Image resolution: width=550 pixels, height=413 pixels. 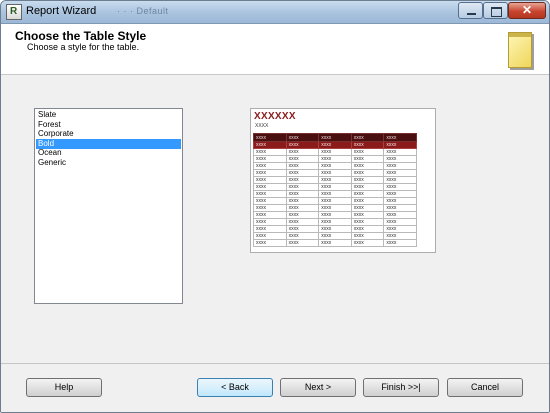 I want to click on preview-title: XXXXXX, so click(x=275, y=116).